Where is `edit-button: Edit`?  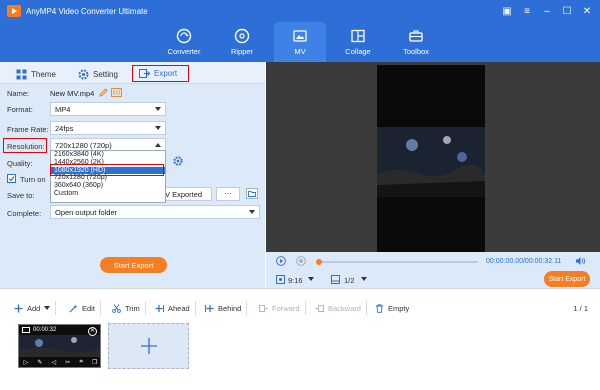
edit-button: Edit is located at coordinates (82, 308).